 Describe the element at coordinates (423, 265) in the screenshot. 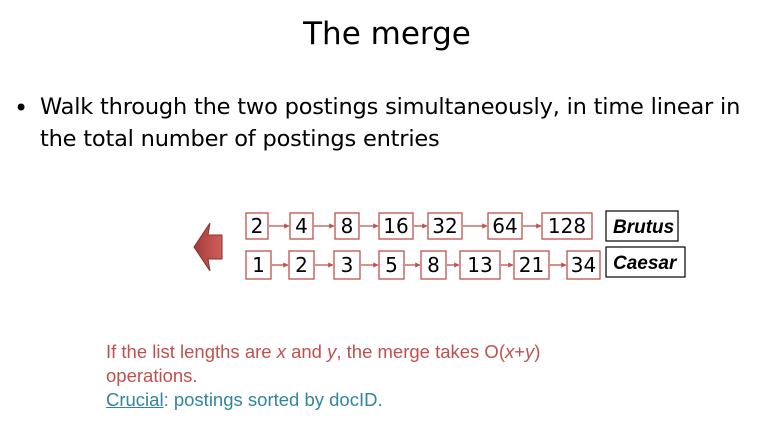

I see `caesar-postings-list: 1 2 3 5 8 13 21 34` at that location.